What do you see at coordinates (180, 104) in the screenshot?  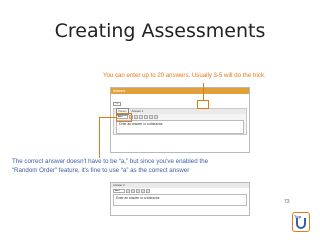 I see `answer-count-row: 4` at bounding box center [180, 104].